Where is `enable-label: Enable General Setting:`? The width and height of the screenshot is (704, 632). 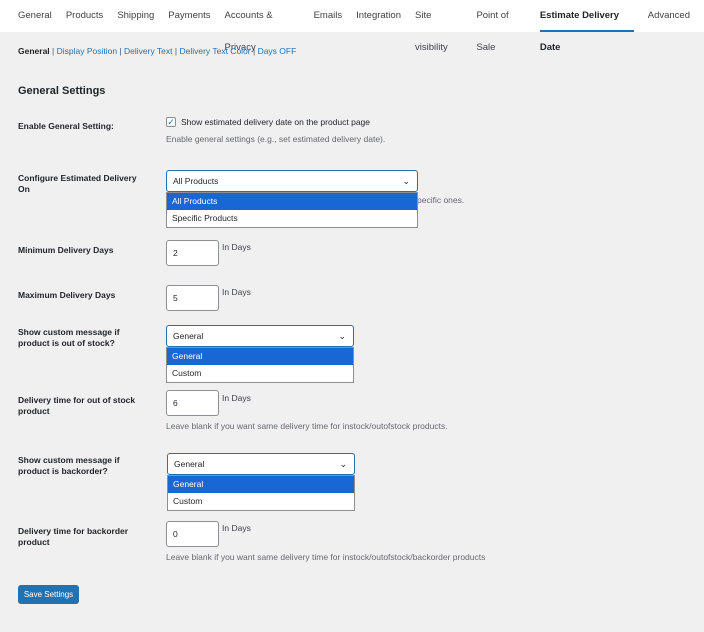
enable-label: Enable General Setting: is located at coordinates (66, 126).